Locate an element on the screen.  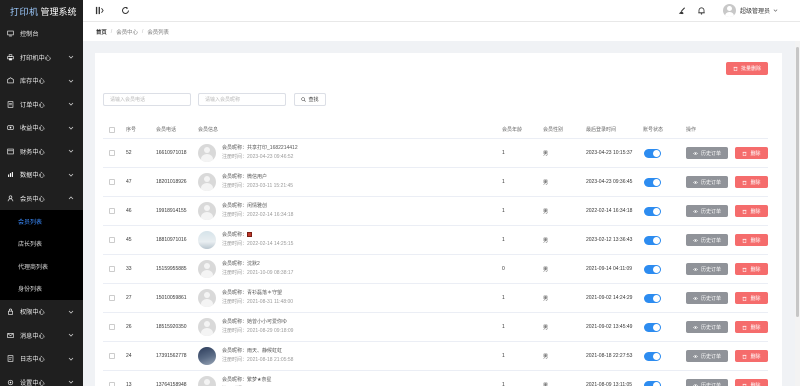
member-last-login: 2023-02-12 13:36:43 is located at coordinates (609, 240).